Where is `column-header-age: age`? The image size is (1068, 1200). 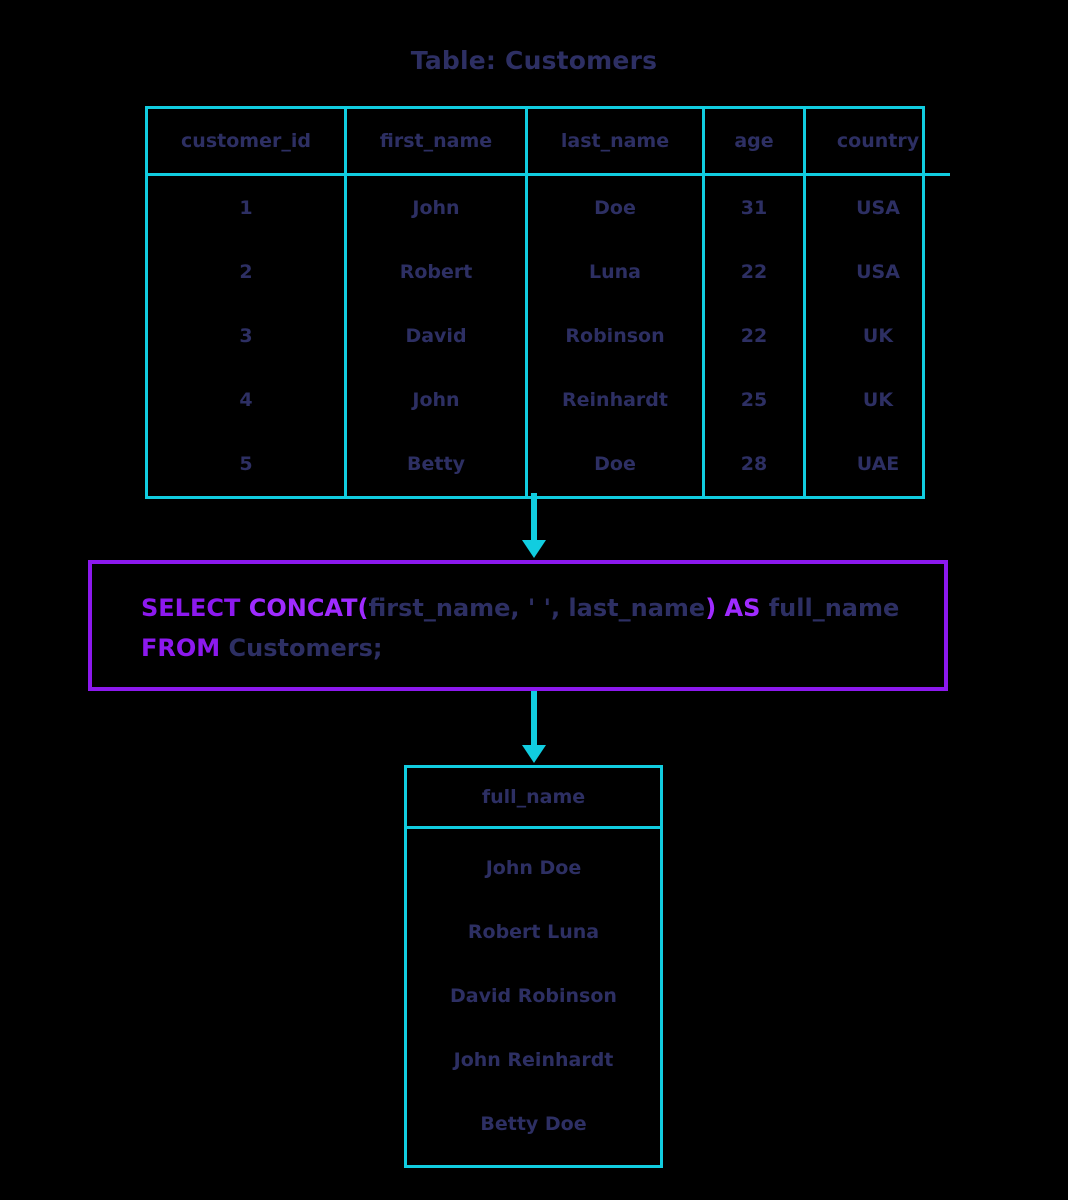 column-header-age: age is located at coordinates (754, 142).